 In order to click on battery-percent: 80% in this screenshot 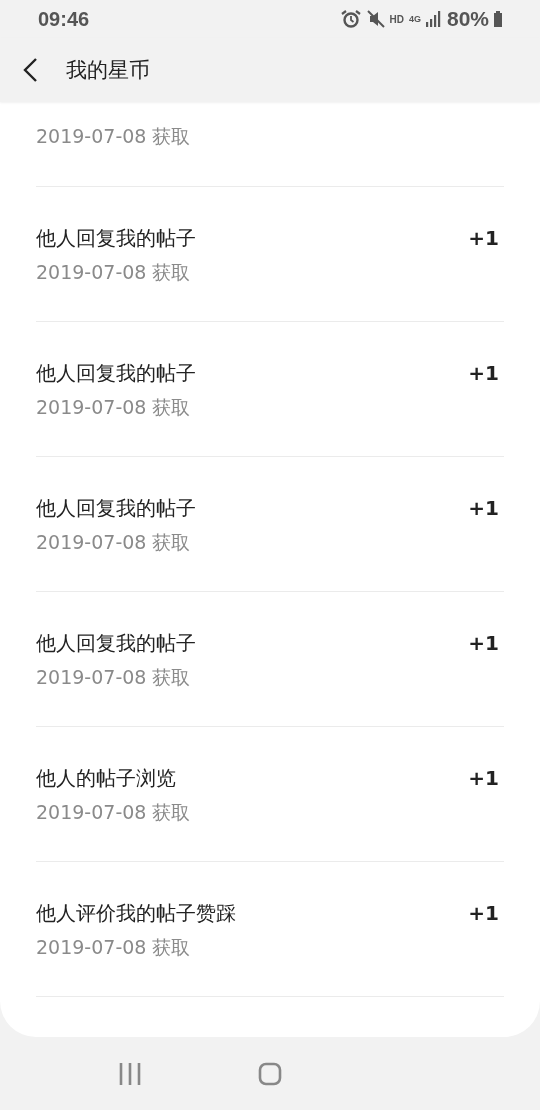, I will do `click(467, 19)`.